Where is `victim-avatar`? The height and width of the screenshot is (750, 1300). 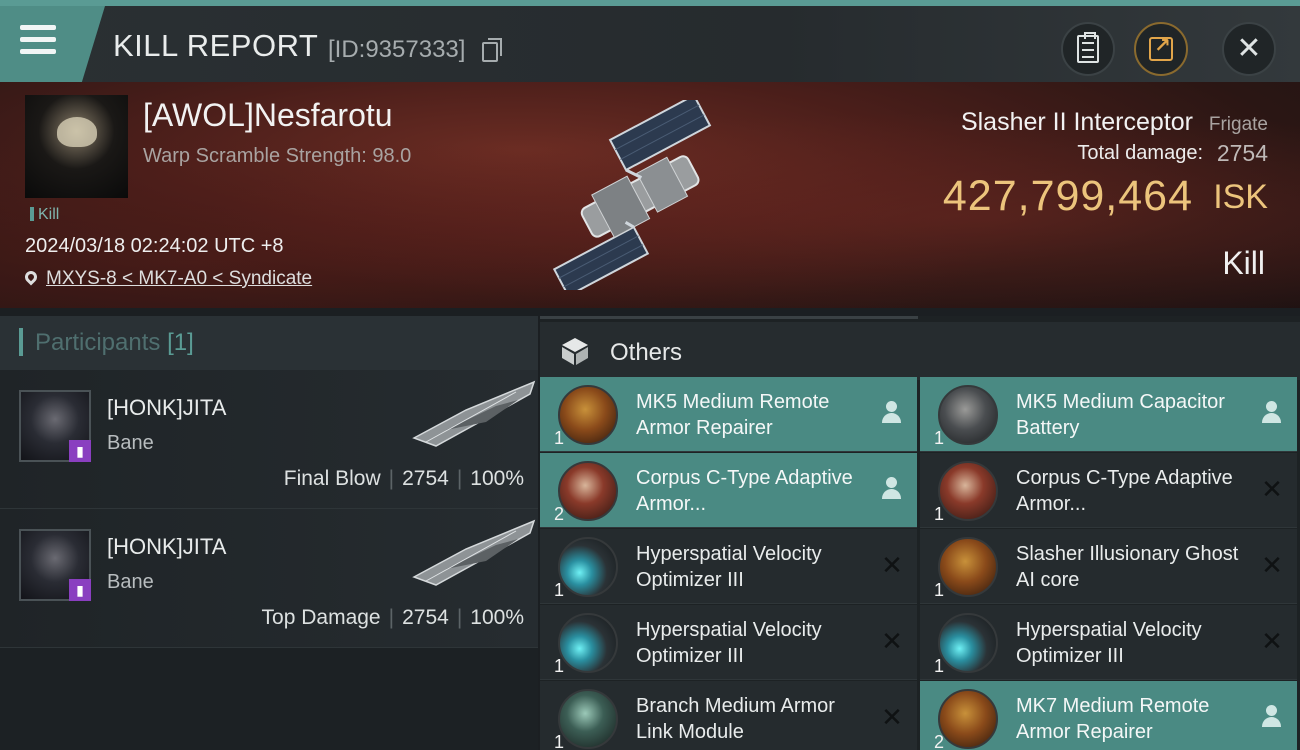 victim-avatar is located at coordinates (76, 146).